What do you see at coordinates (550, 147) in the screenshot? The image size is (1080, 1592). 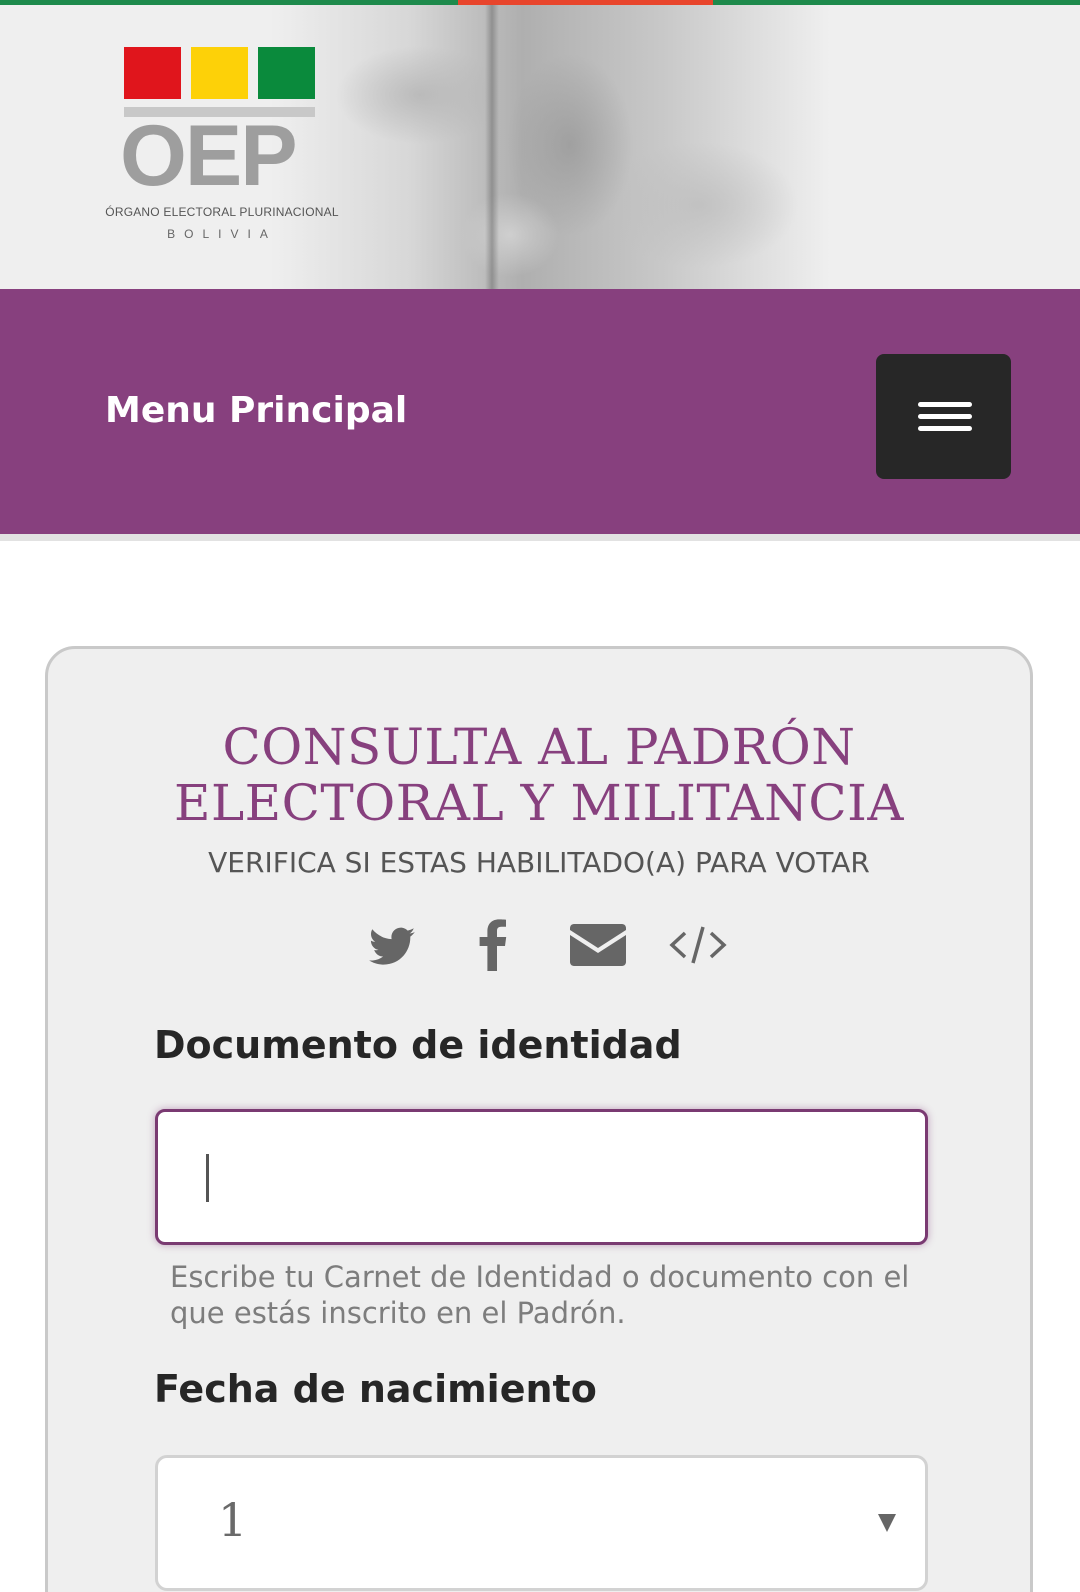 I see `banner-background-photo` at bounding box center [550, 147].